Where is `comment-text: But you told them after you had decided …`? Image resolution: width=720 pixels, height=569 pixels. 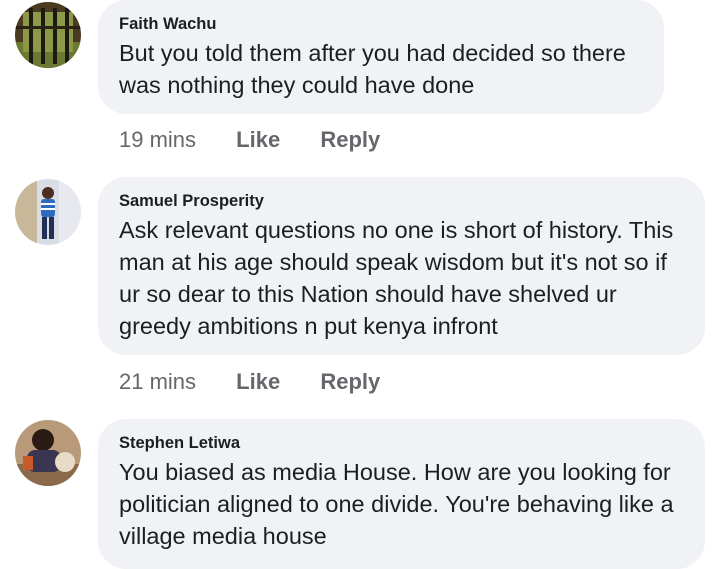 comment-text: But you told them after you had decided … is located at coordinates (372, 69).